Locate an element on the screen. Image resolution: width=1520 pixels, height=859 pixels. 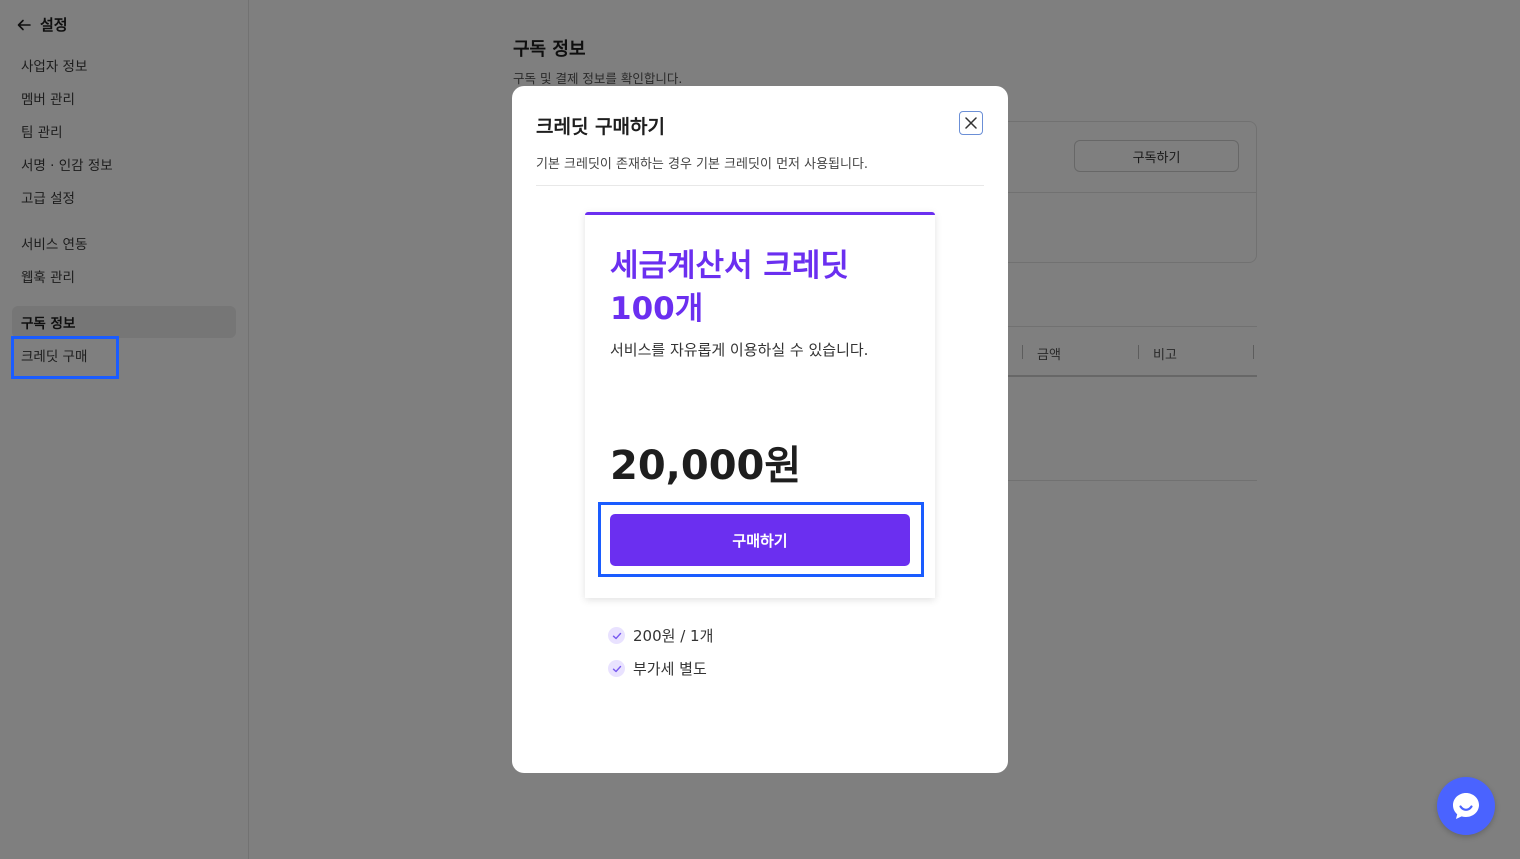
modal-title: 크레딧 구매하기 is located at coordinates (600, 127).